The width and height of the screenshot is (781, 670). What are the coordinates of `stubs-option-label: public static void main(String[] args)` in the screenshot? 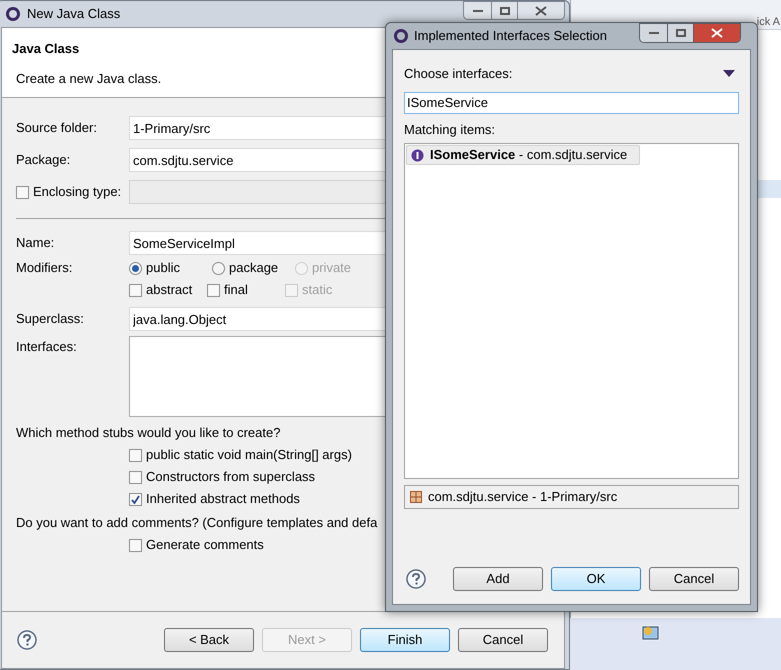 It's located at (249, 455).